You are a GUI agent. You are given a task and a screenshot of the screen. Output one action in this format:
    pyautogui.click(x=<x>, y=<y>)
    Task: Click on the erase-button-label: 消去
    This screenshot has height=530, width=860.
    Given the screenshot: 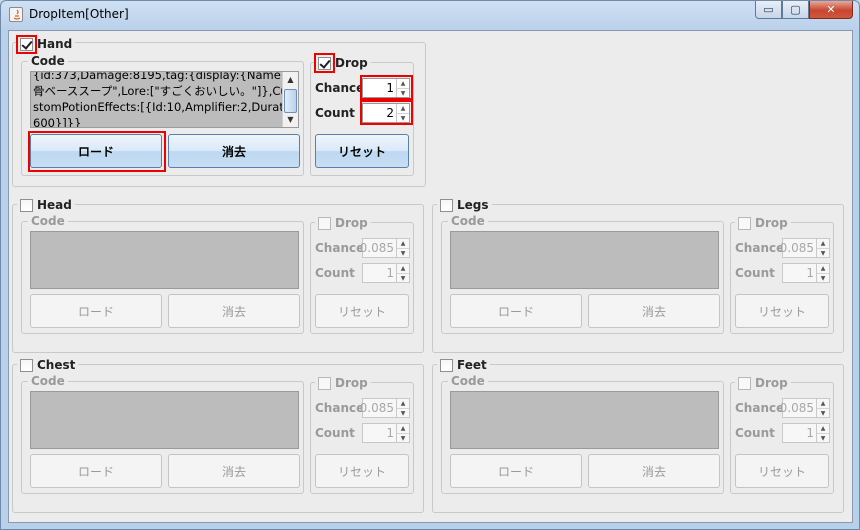 What is the action you would take?
    pyautogui.click(x=653, y=311)
    